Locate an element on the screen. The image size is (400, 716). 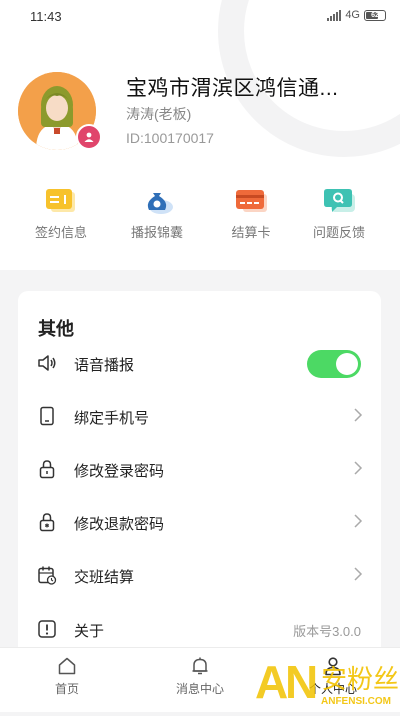
settings-row-voice-broadcast: 语音播报 is located at coordinates (199, 363).